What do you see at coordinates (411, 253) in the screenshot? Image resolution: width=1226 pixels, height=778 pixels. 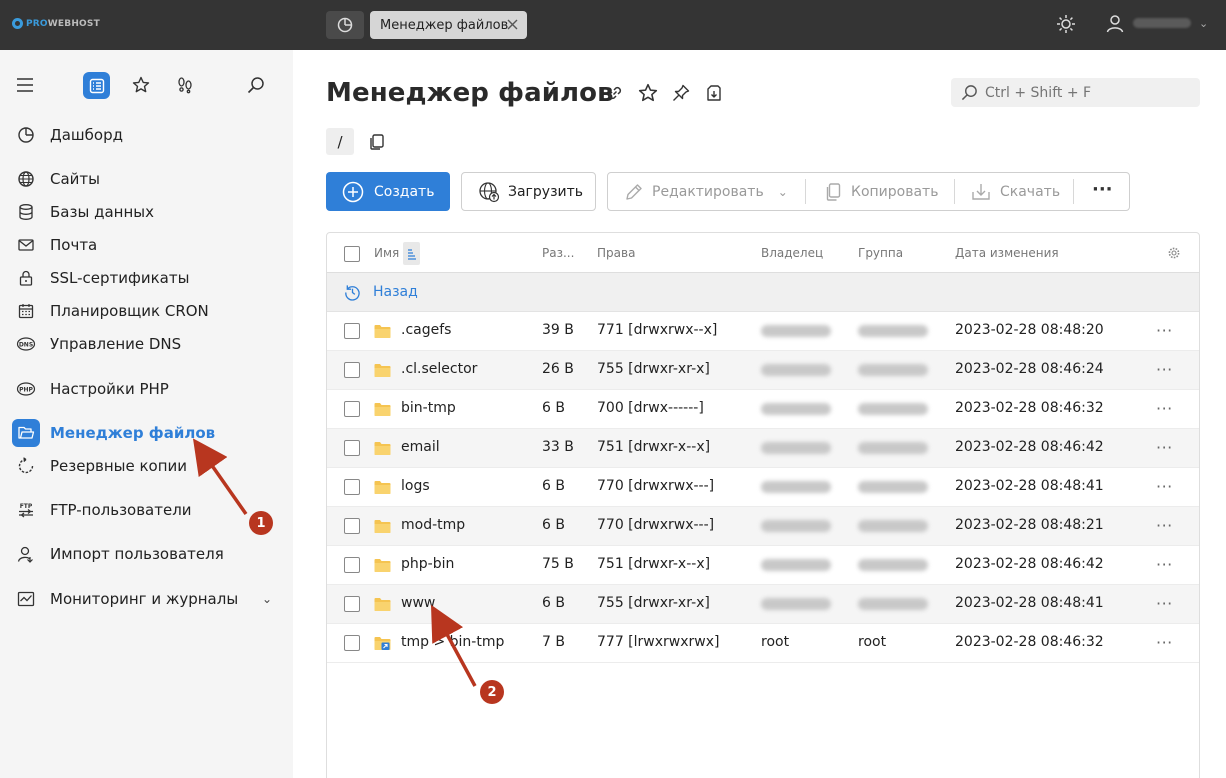 I see `sort-ascending-icon` at bounding box center [411, 253].